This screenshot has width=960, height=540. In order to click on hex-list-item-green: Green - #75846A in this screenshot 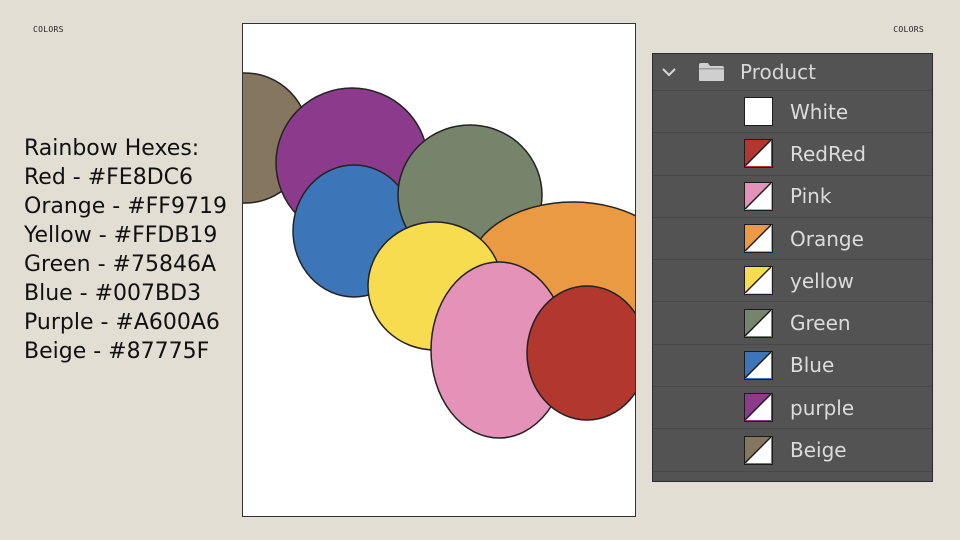, I will do `click(120, 264)`.